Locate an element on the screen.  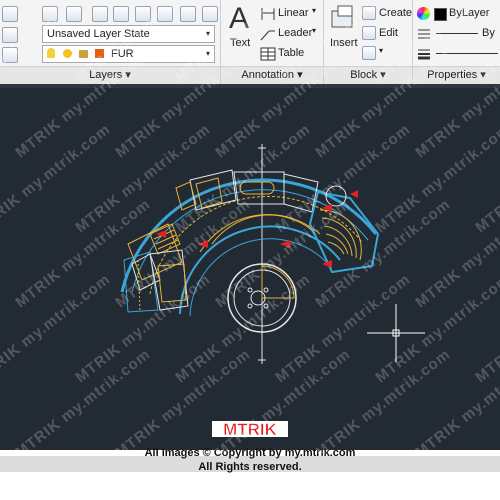
layer-isolate-icon is located at coordinates (50, 14).